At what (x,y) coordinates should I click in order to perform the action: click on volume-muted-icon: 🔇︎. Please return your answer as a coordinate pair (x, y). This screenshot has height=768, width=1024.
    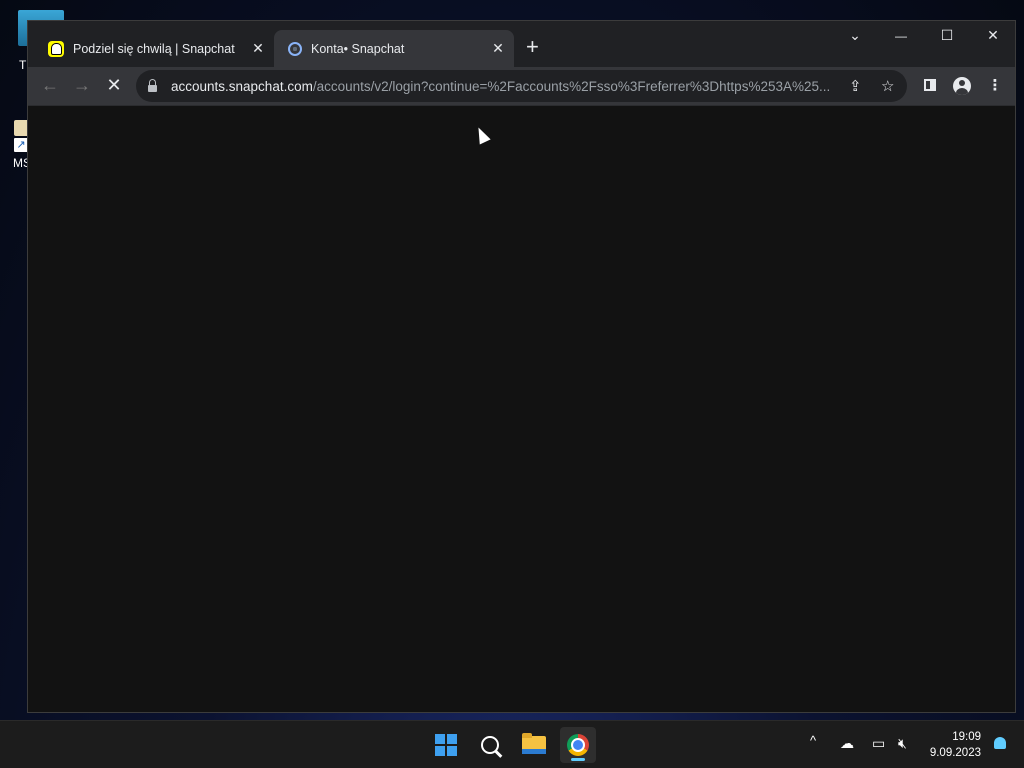
    Looking at the image, I should click on (902, 743).